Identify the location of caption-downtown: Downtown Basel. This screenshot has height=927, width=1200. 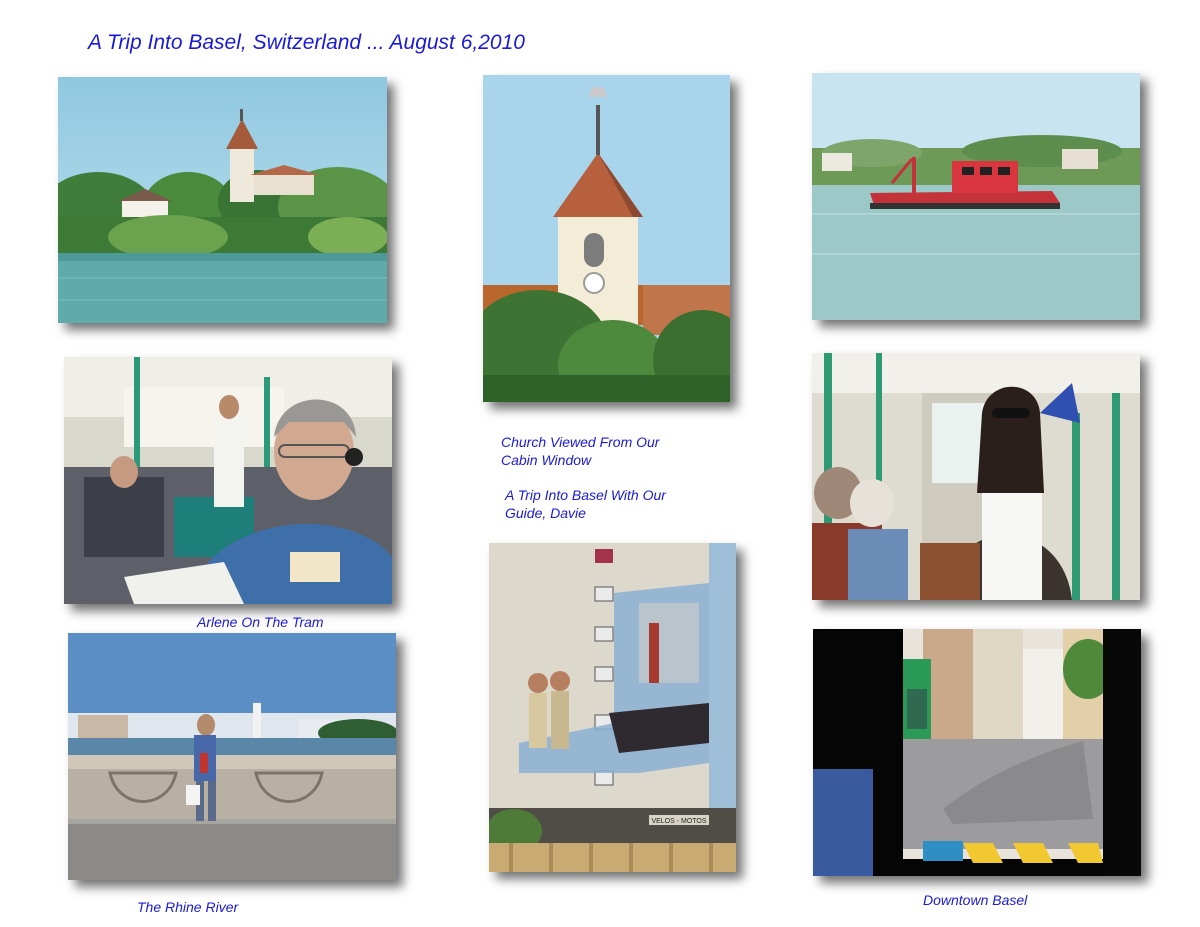
(975, 900).